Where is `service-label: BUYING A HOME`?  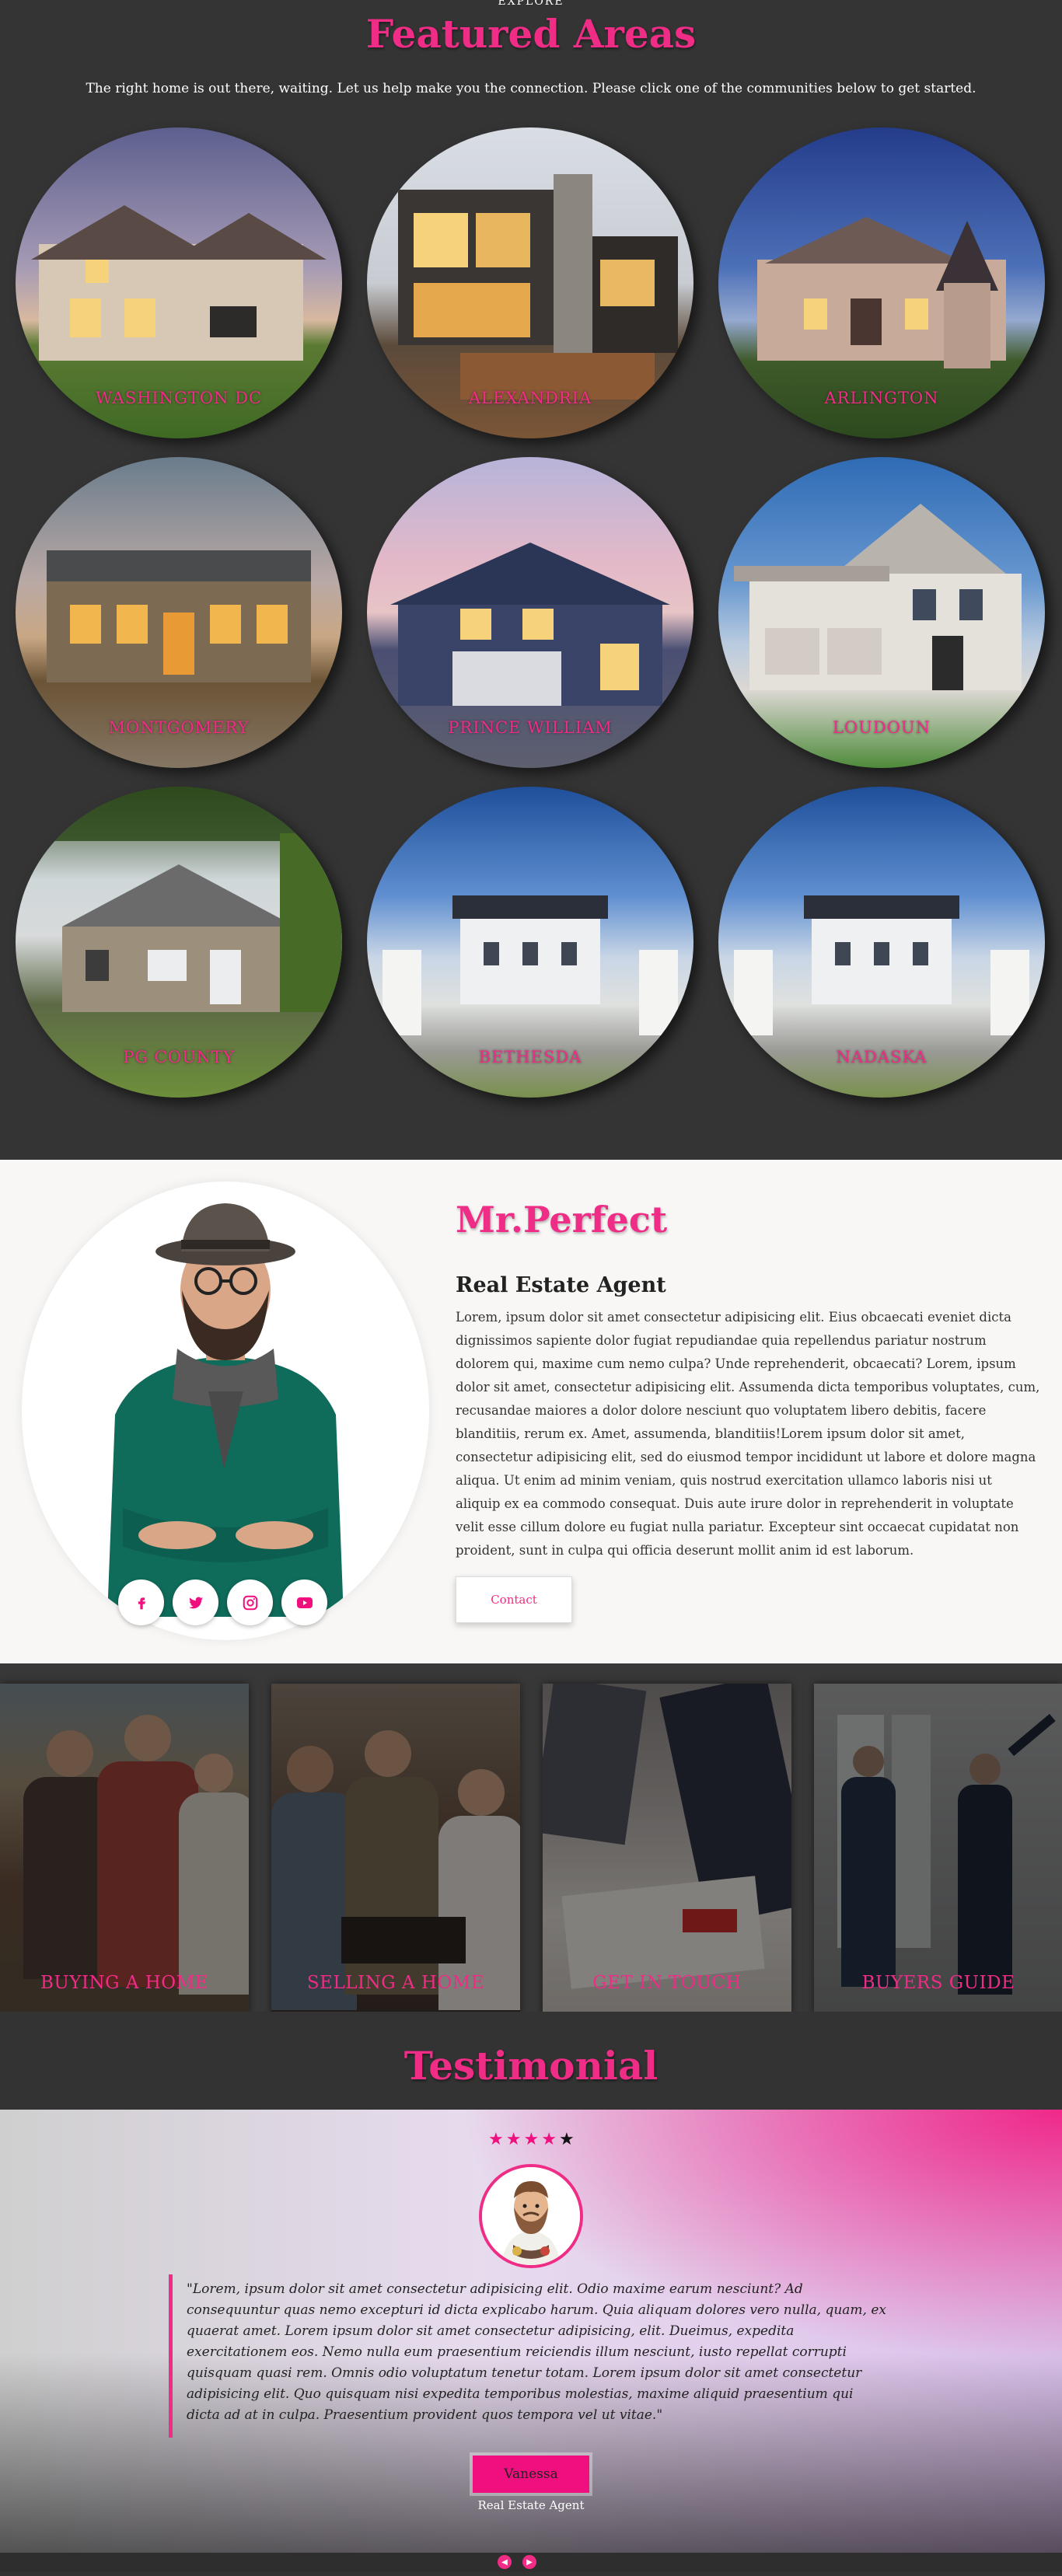 service-label: BUYING A HOME is located at coordinates (125, 1983).